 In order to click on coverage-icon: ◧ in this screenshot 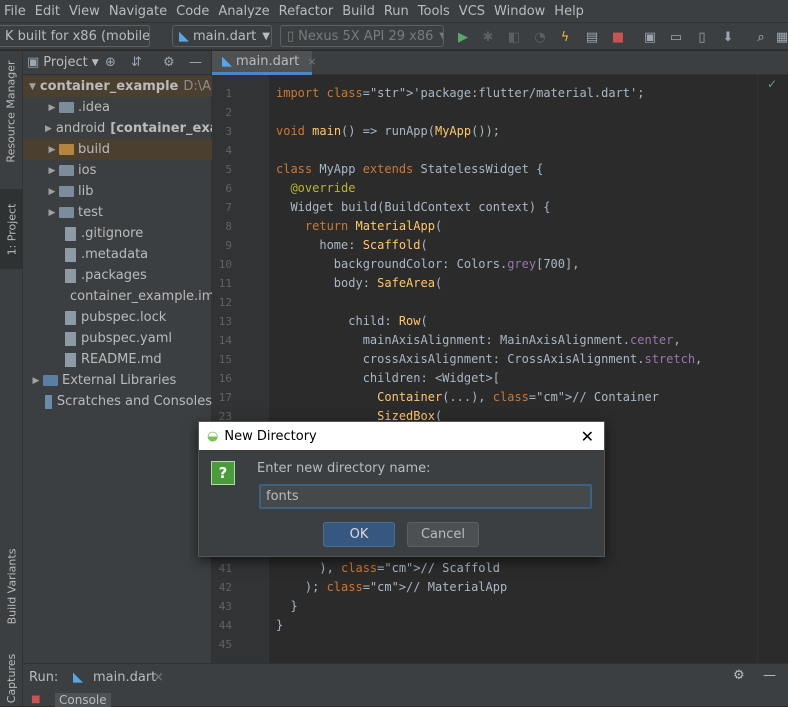, I will do `click(514, 37)`.